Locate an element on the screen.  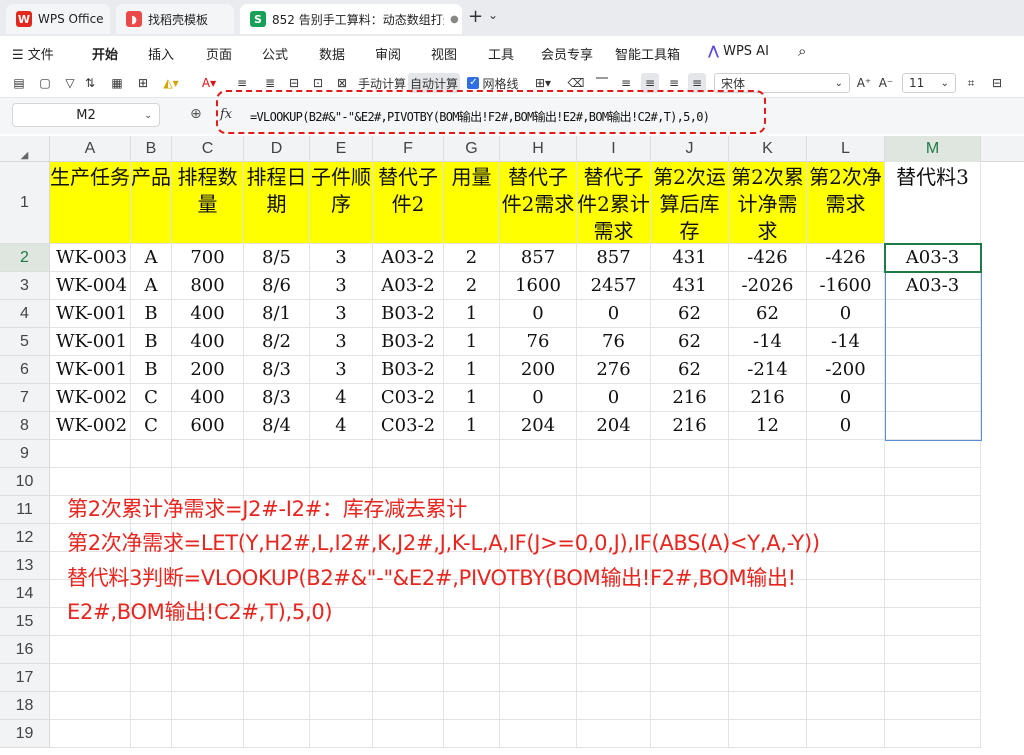
more-icon: ⊟ is located at coordinates (997, 83).